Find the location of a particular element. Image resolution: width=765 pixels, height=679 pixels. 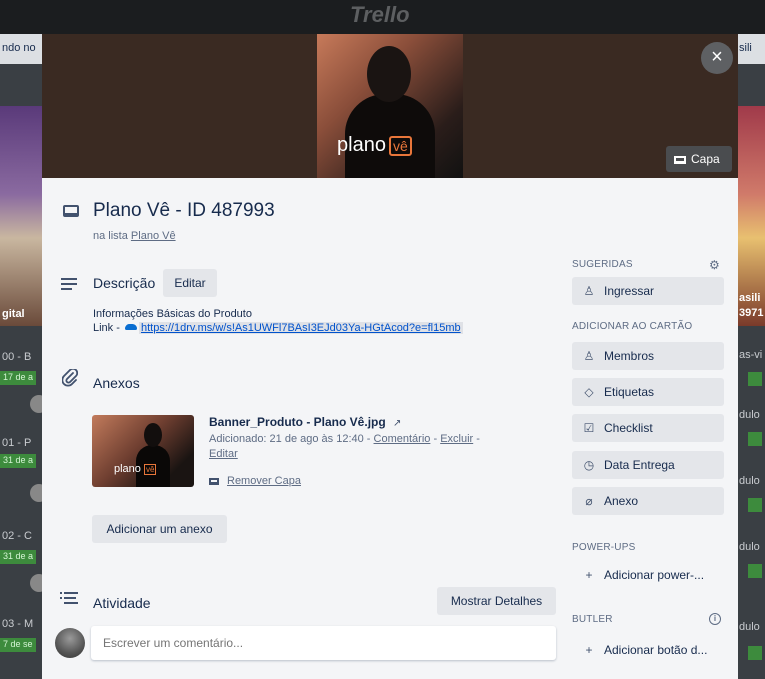

attachment-label: Anexo is located at coordinates (621, 501).